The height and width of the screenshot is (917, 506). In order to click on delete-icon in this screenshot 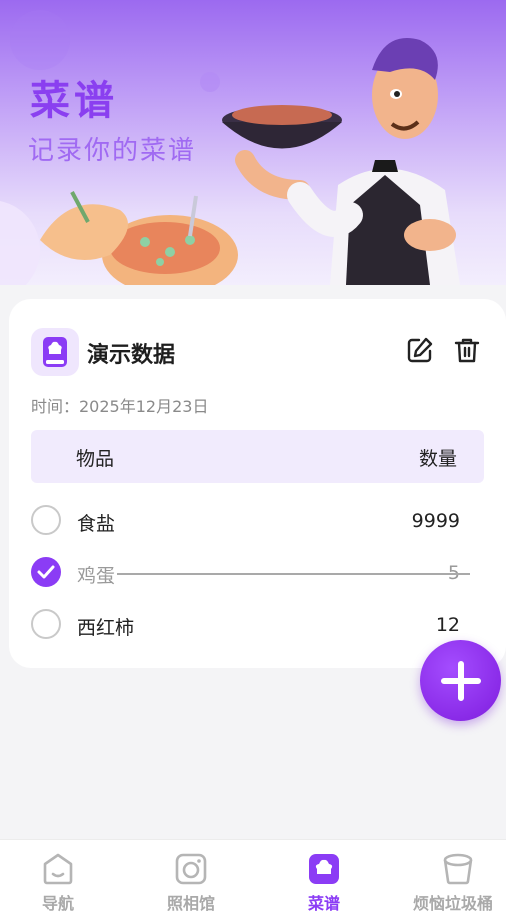, I will do `click(467, 350)`.